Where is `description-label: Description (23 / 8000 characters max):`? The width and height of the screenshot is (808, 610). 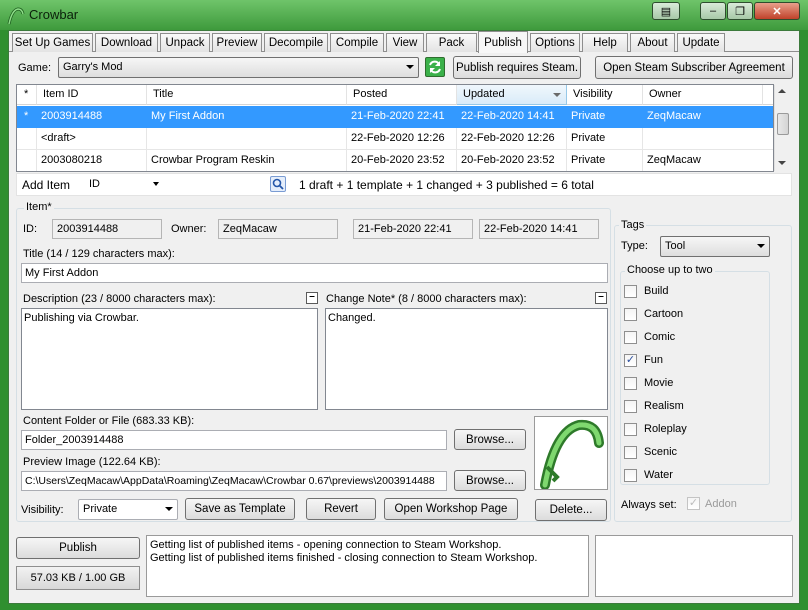 description-label: Description (23 / 8000 characters max): is located at coordinates (119, 299).